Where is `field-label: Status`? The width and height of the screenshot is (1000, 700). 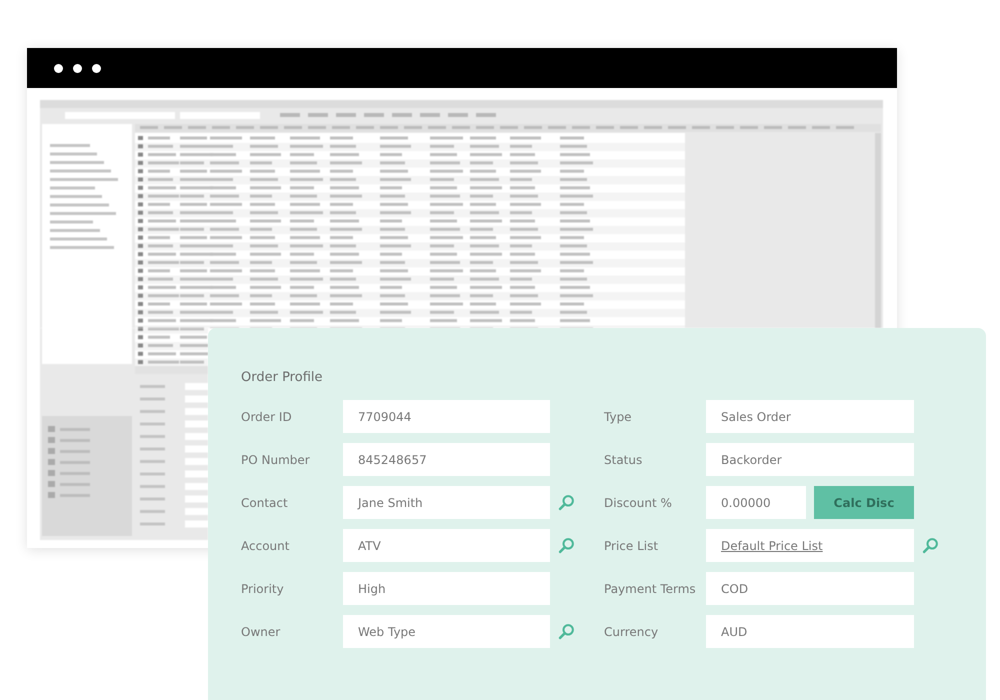
field-label: Status is located at coordinates (624, 459).